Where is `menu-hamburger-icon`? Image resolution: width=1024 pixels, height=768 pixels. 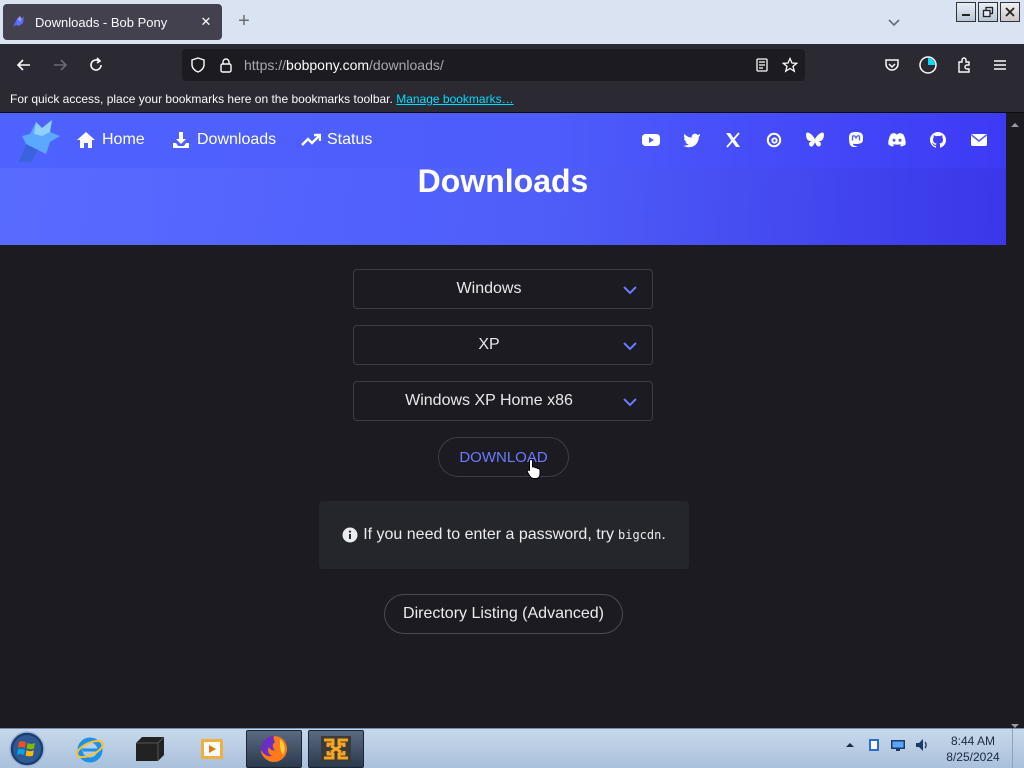
menu-hamburger-icon is located at coordinates (1000, 65).